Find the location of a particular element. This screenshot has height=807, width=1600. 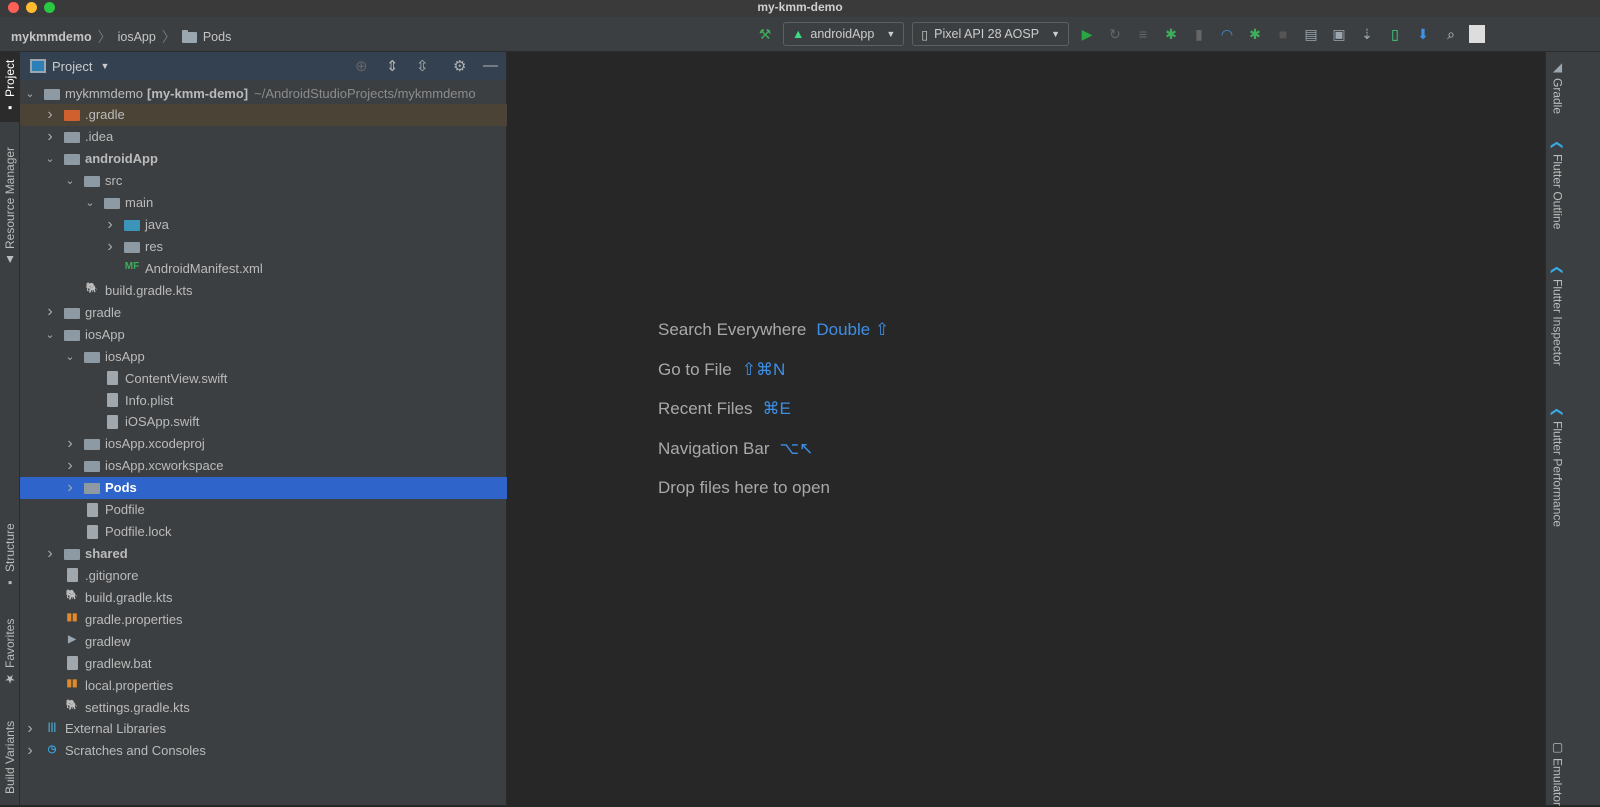

tool-tab-flutter-performance: ❮ Flutter Performance is located at coordinates (1557, 467).